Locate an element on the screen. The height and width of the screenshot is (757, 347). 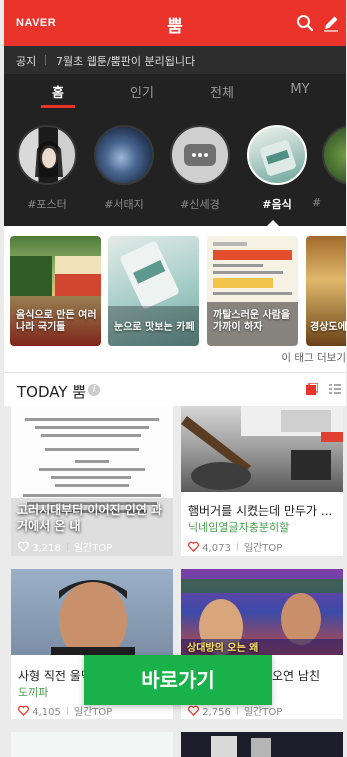
post-overlay-title: 고러시대부터 이어진 인연 과거에서 온 내 is located at coordinates (90, 518).